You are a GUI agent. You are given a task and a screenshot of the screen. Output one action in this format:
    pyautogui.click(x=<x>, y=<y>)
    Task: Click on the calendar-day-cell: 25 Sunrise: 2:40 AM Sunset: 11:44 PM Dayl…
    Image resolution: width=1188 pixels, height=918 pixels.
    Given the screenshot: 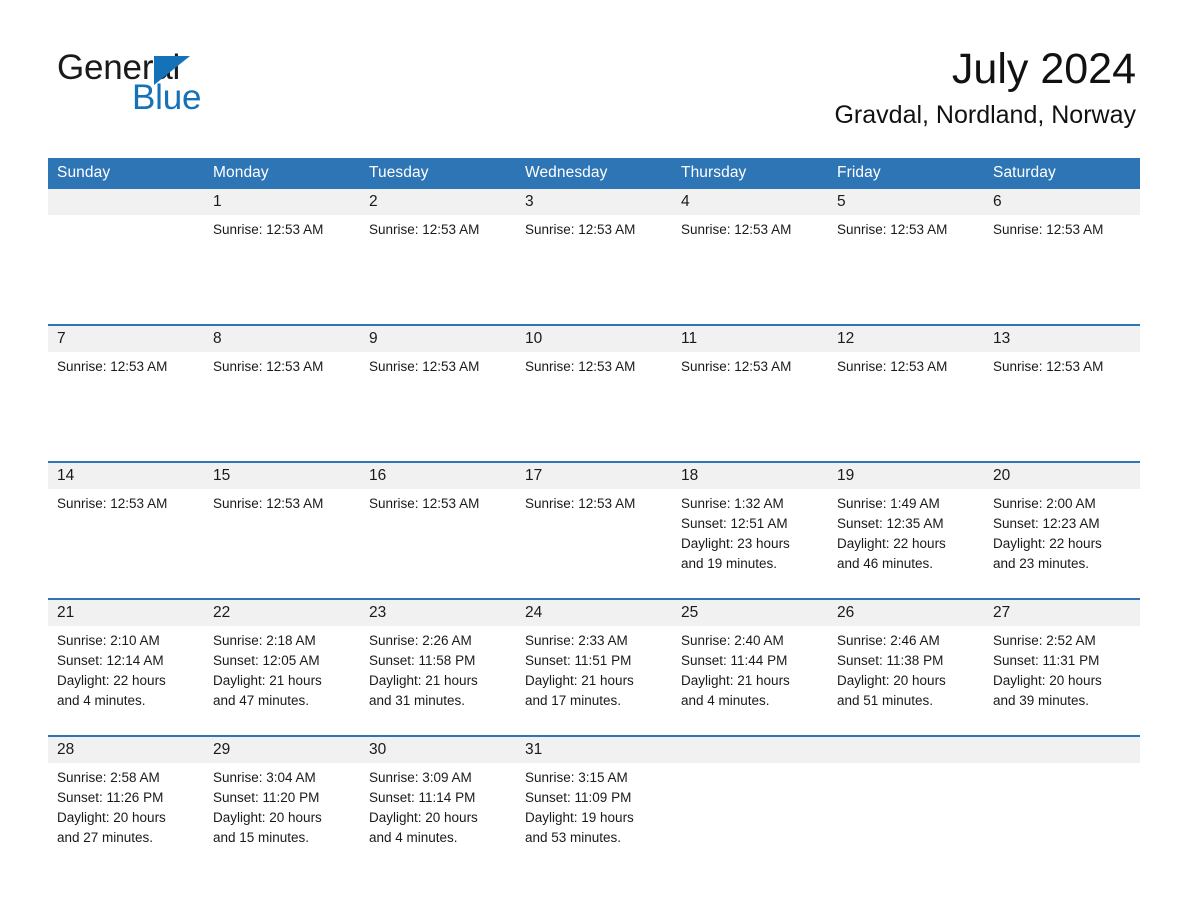 What is the action you would take?
    pyautogui.click(x=750, y=667)
    